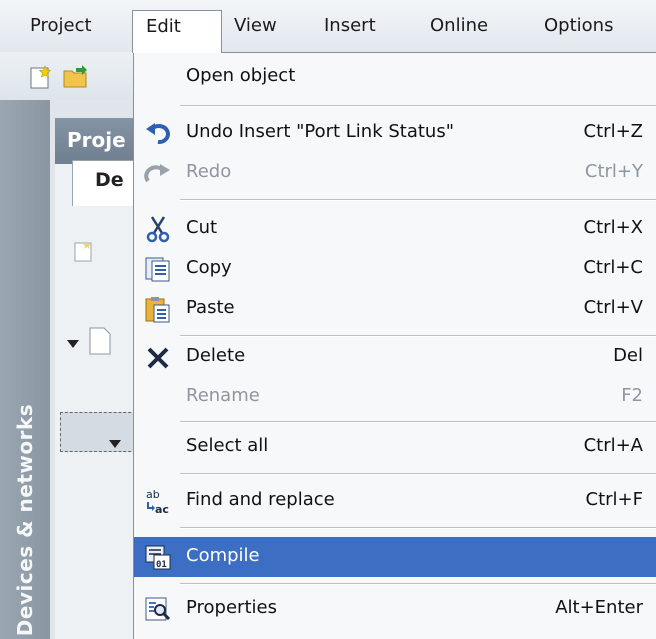 Image resolution: width=656 pixels, height=639 pixels. Describe the element at coordinates (158, 229) in the screenshot. I see `scissors-icon` at that location.